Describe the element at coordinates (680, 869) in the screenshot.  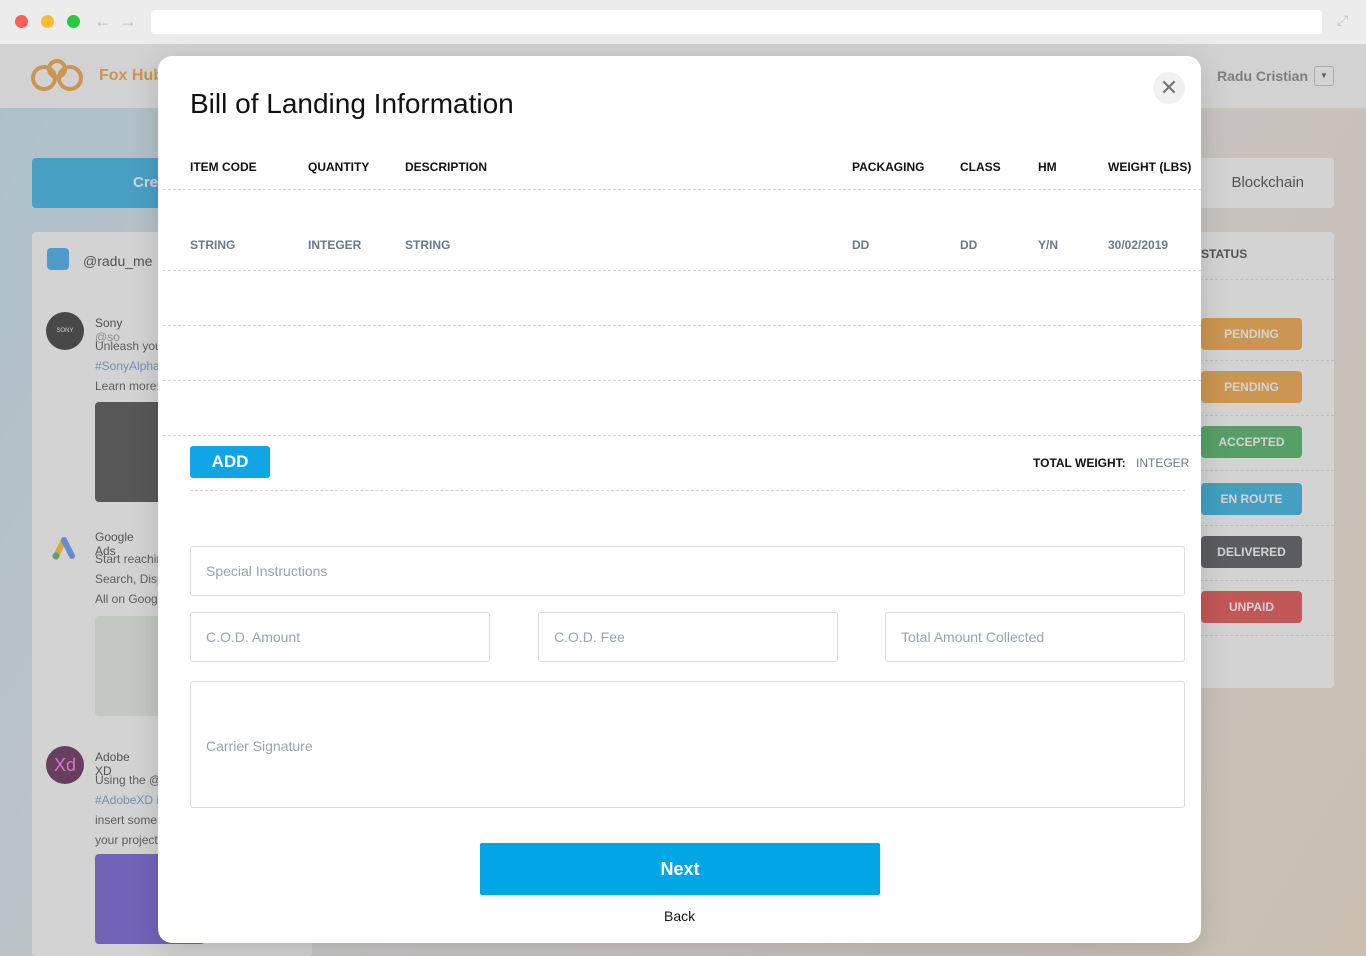
I see `next-button: Next` at that location.